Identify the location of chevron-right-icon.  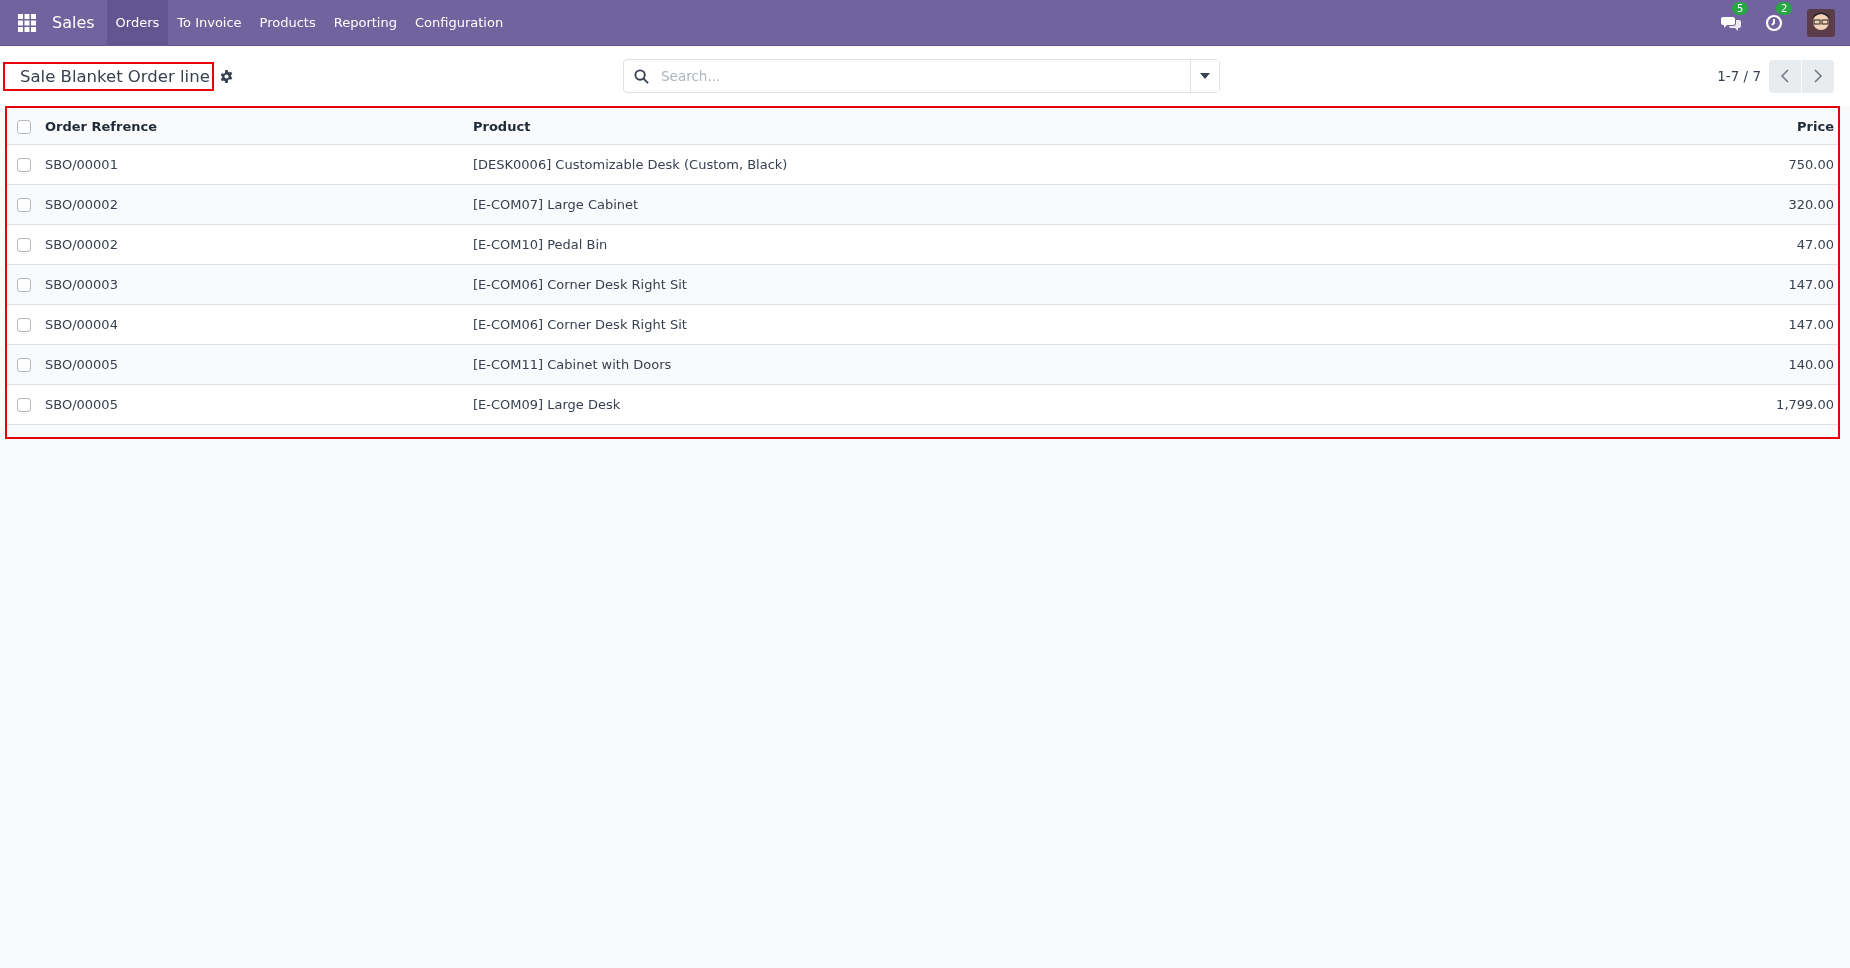
(1818, 76).